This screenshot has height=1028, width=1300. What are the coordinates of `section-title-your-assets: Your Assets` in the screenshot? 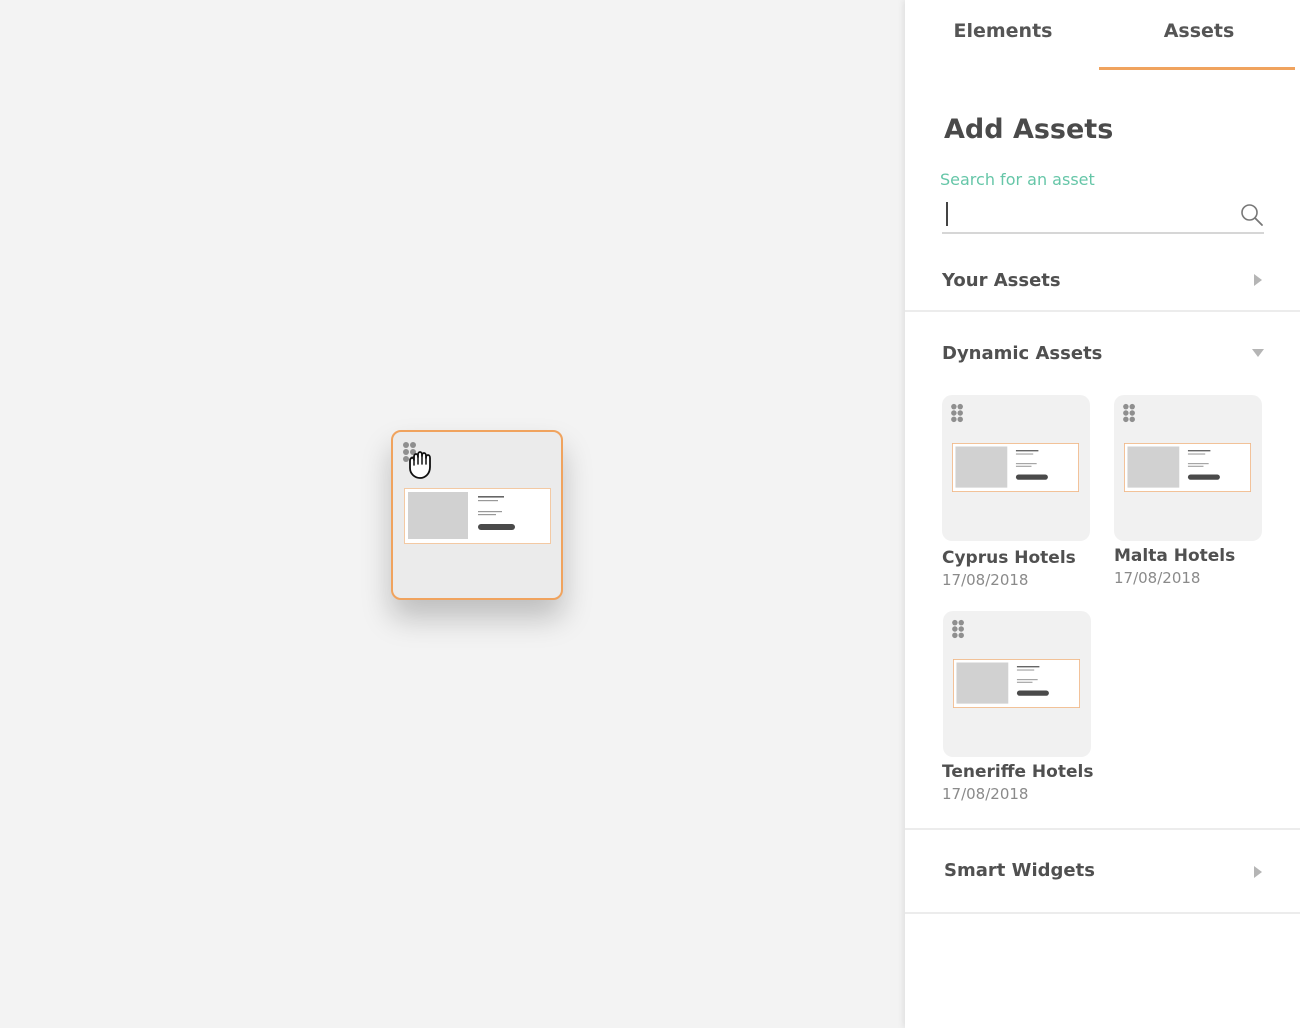 It's located at (1001, 280).